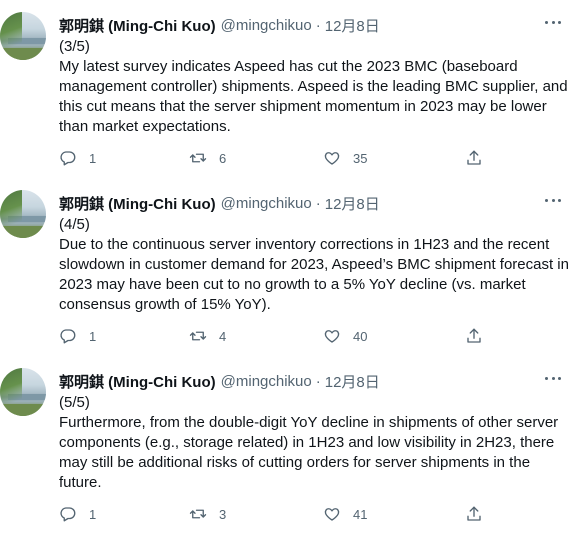 This screenshot has height=538, width=577. I want to click on retweet-button: 6, so click(207, 158).